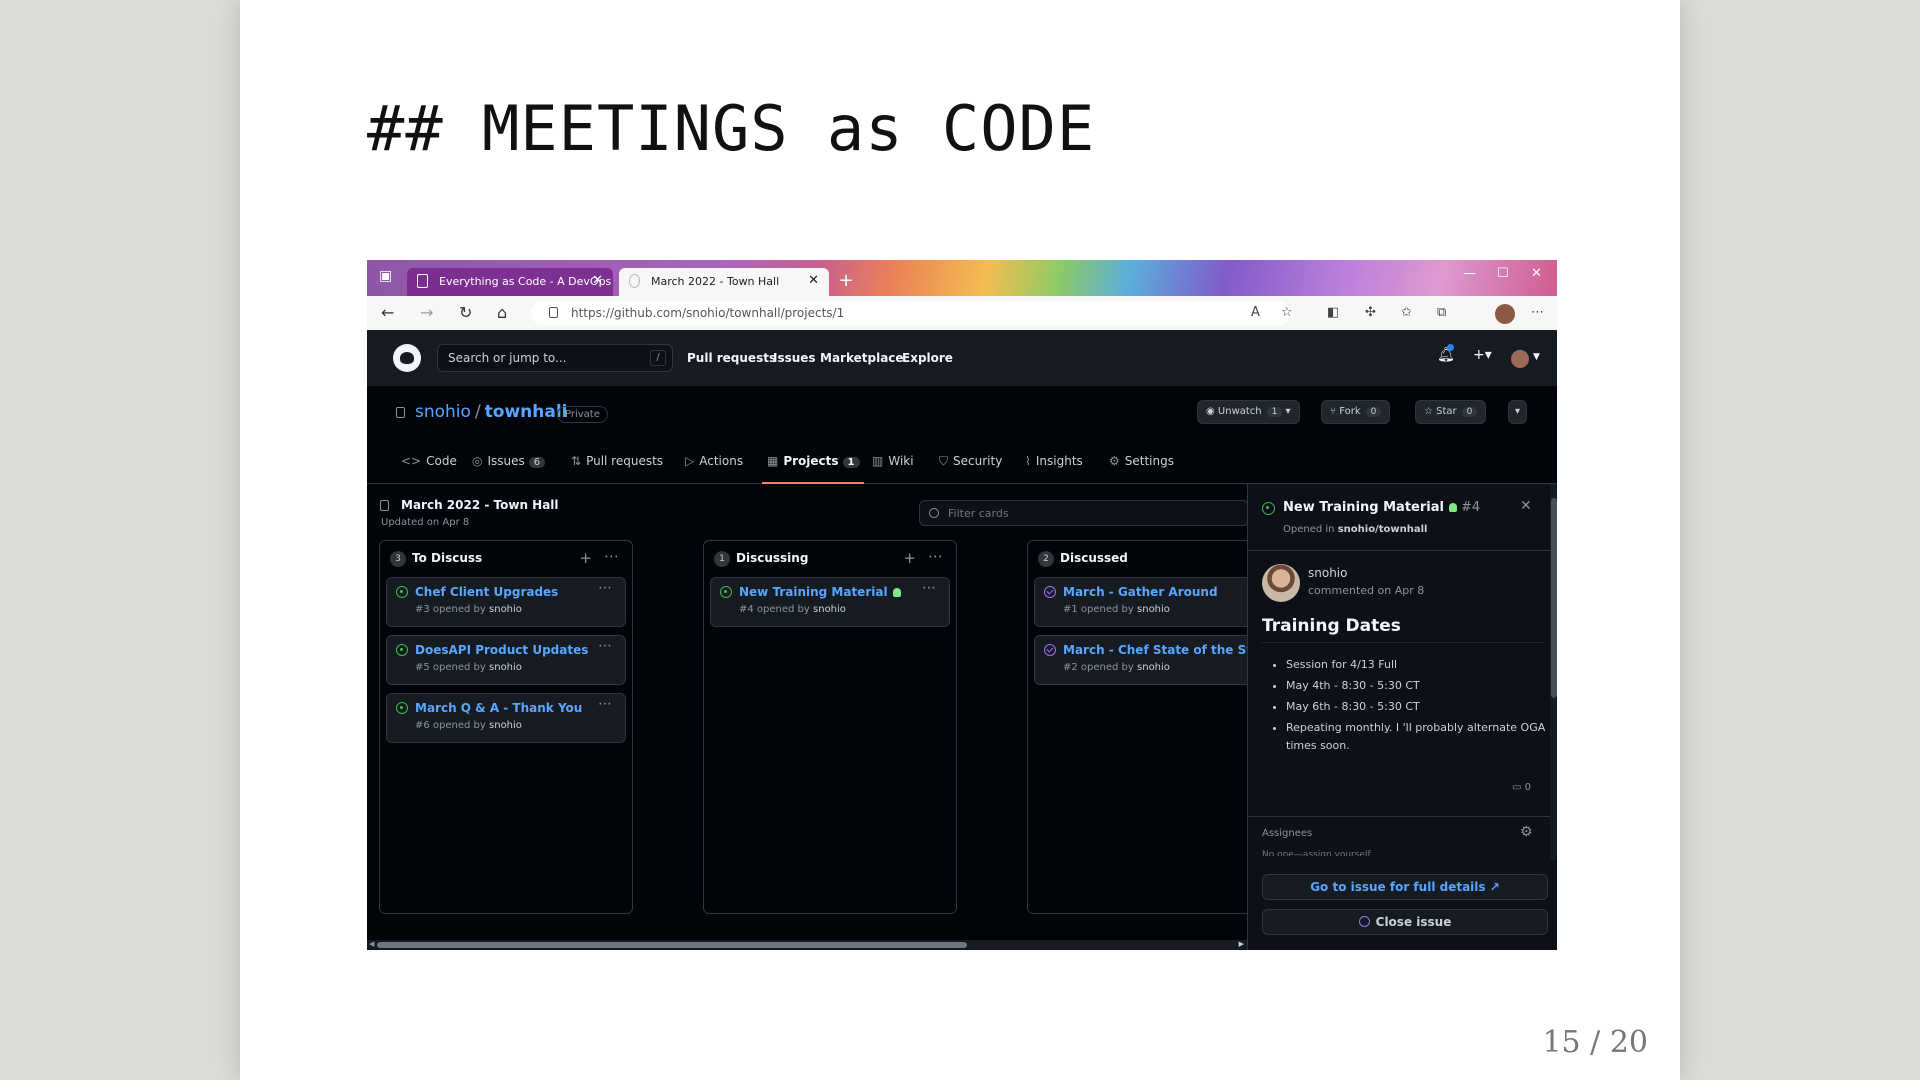  What do you see at coordinates (1140, 592) in the screenshot?
I see `card-title: March - Gather Around` at bounding box center [1140, 592].